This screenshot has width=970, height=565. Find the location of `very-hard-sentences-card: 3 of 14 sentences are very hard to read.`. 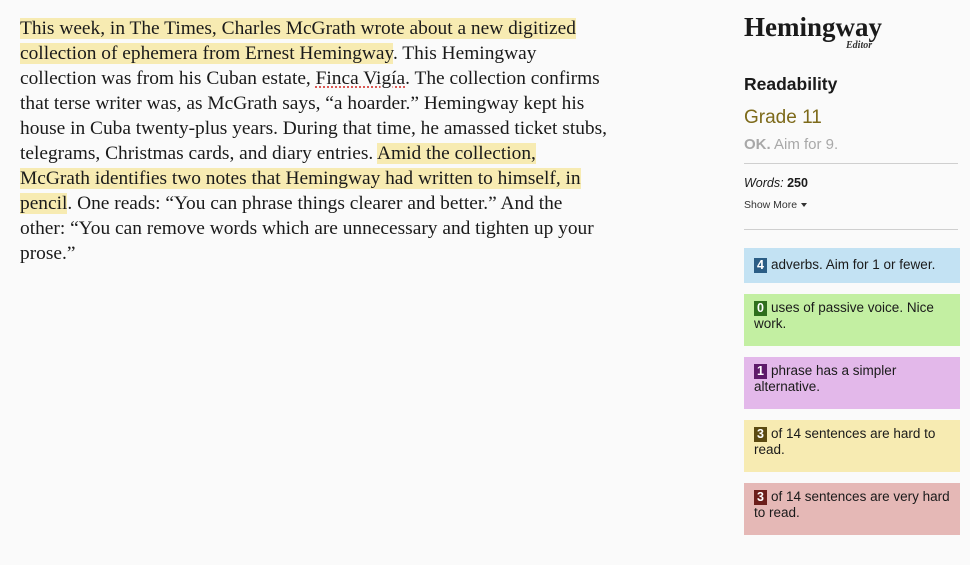

very-hard-sentences-card: 3 of 14 sentences are very hard to read. is located at coordinates (852, 509).